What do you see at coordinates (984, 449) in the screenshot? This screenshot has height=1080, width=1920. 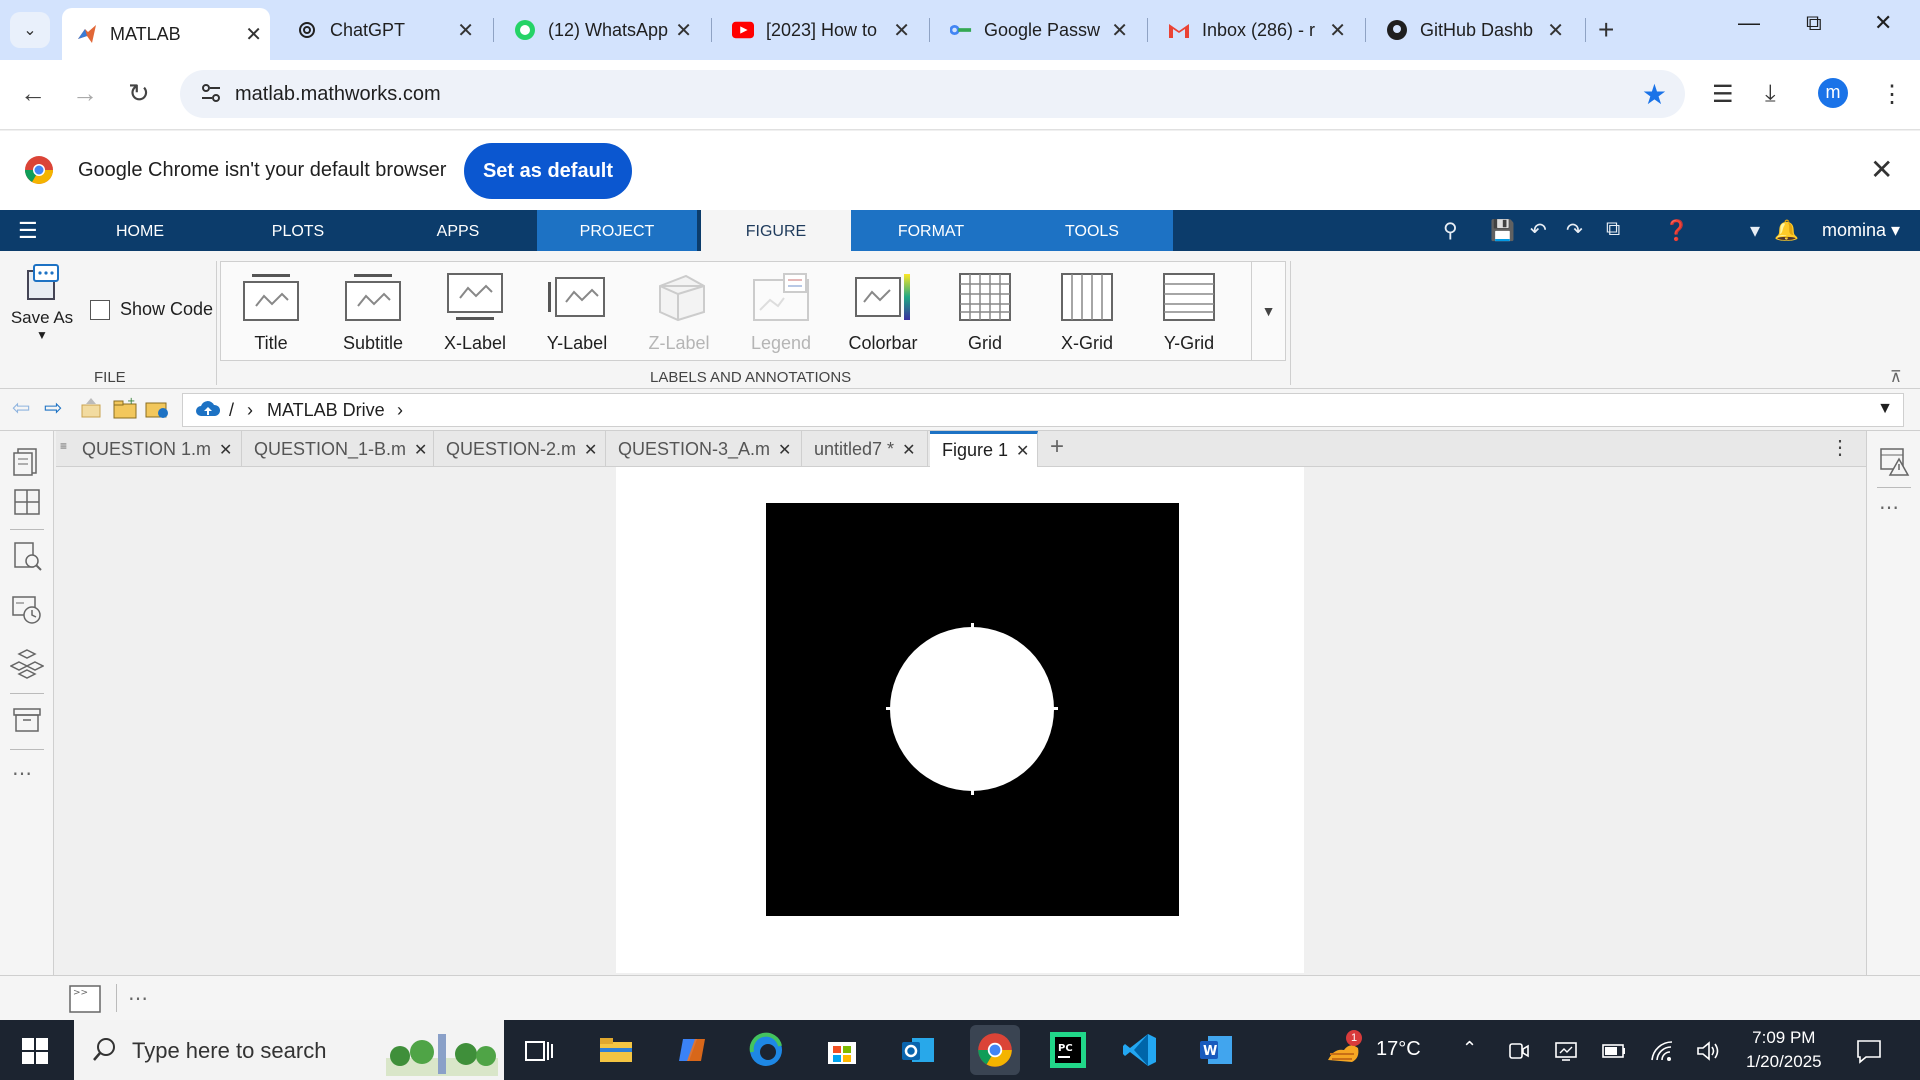 I see `doc-tab-figure-1: Figure 1 ✕` at bounding box center [984, 449].